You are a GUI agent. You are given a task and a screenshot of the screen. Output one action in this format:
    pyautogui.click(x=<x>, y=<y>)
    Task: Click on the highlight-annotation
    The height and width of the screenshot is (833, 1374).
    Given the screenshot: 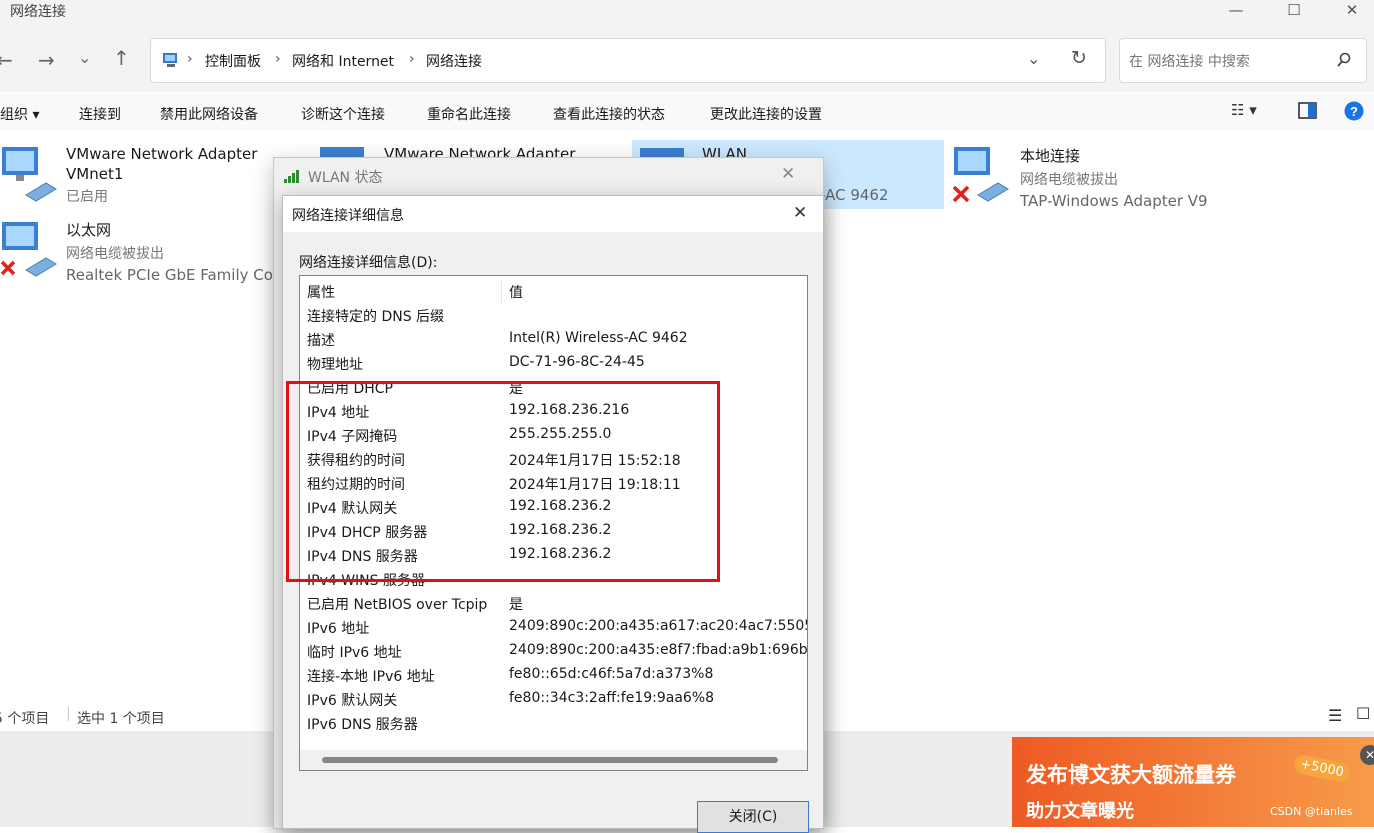 What is the action you would take?
    pyautogui.click(x=503, y=481)
    